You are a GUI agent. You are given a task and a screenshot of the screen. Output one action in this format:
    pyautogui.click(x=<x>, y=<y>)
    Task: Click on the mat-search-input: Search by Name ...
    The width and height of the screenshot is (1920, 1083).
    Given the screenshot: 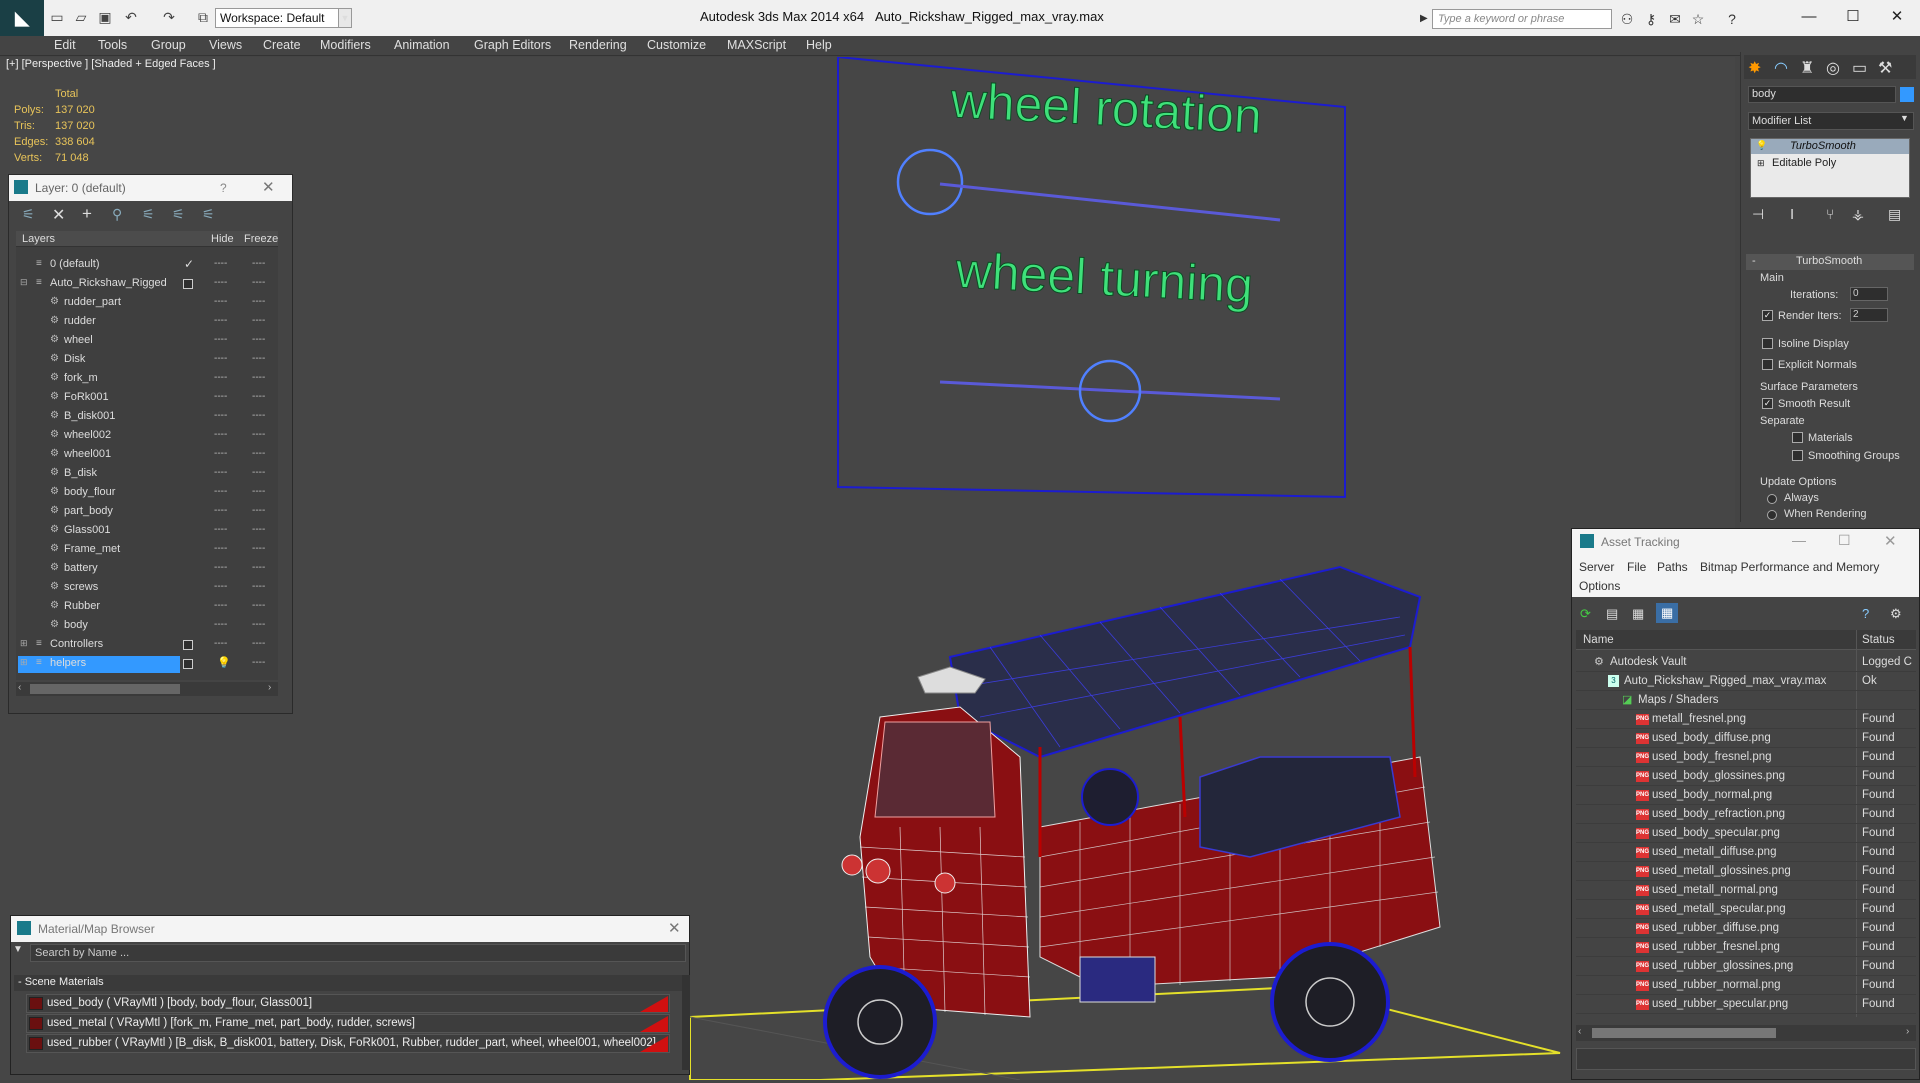 What is the action you would take?
    pyautogui.click(x=358, y=953)
    